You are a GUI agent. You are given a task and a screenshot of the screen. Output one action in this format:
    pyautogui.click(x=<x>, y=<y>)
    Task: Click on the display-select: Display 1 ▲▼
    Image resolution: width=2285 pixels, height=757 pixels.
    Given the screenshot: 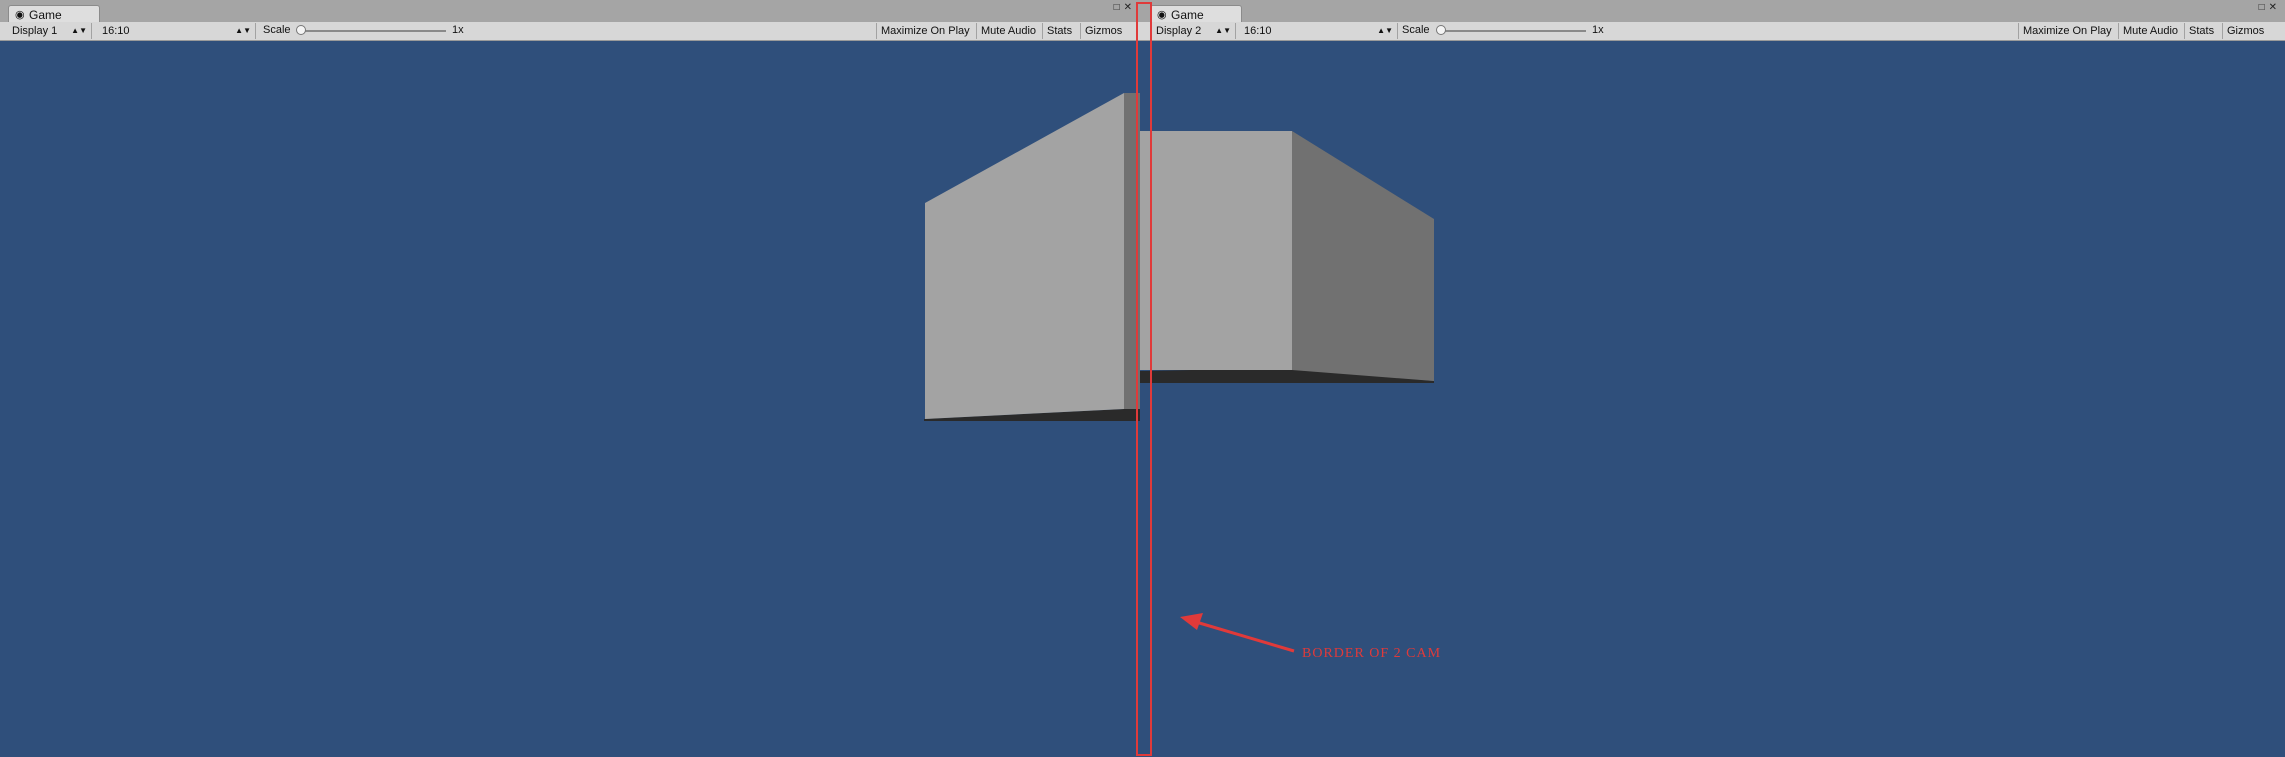 What is the action you would take?
    pyautogui.click(x=50, y=31)
    